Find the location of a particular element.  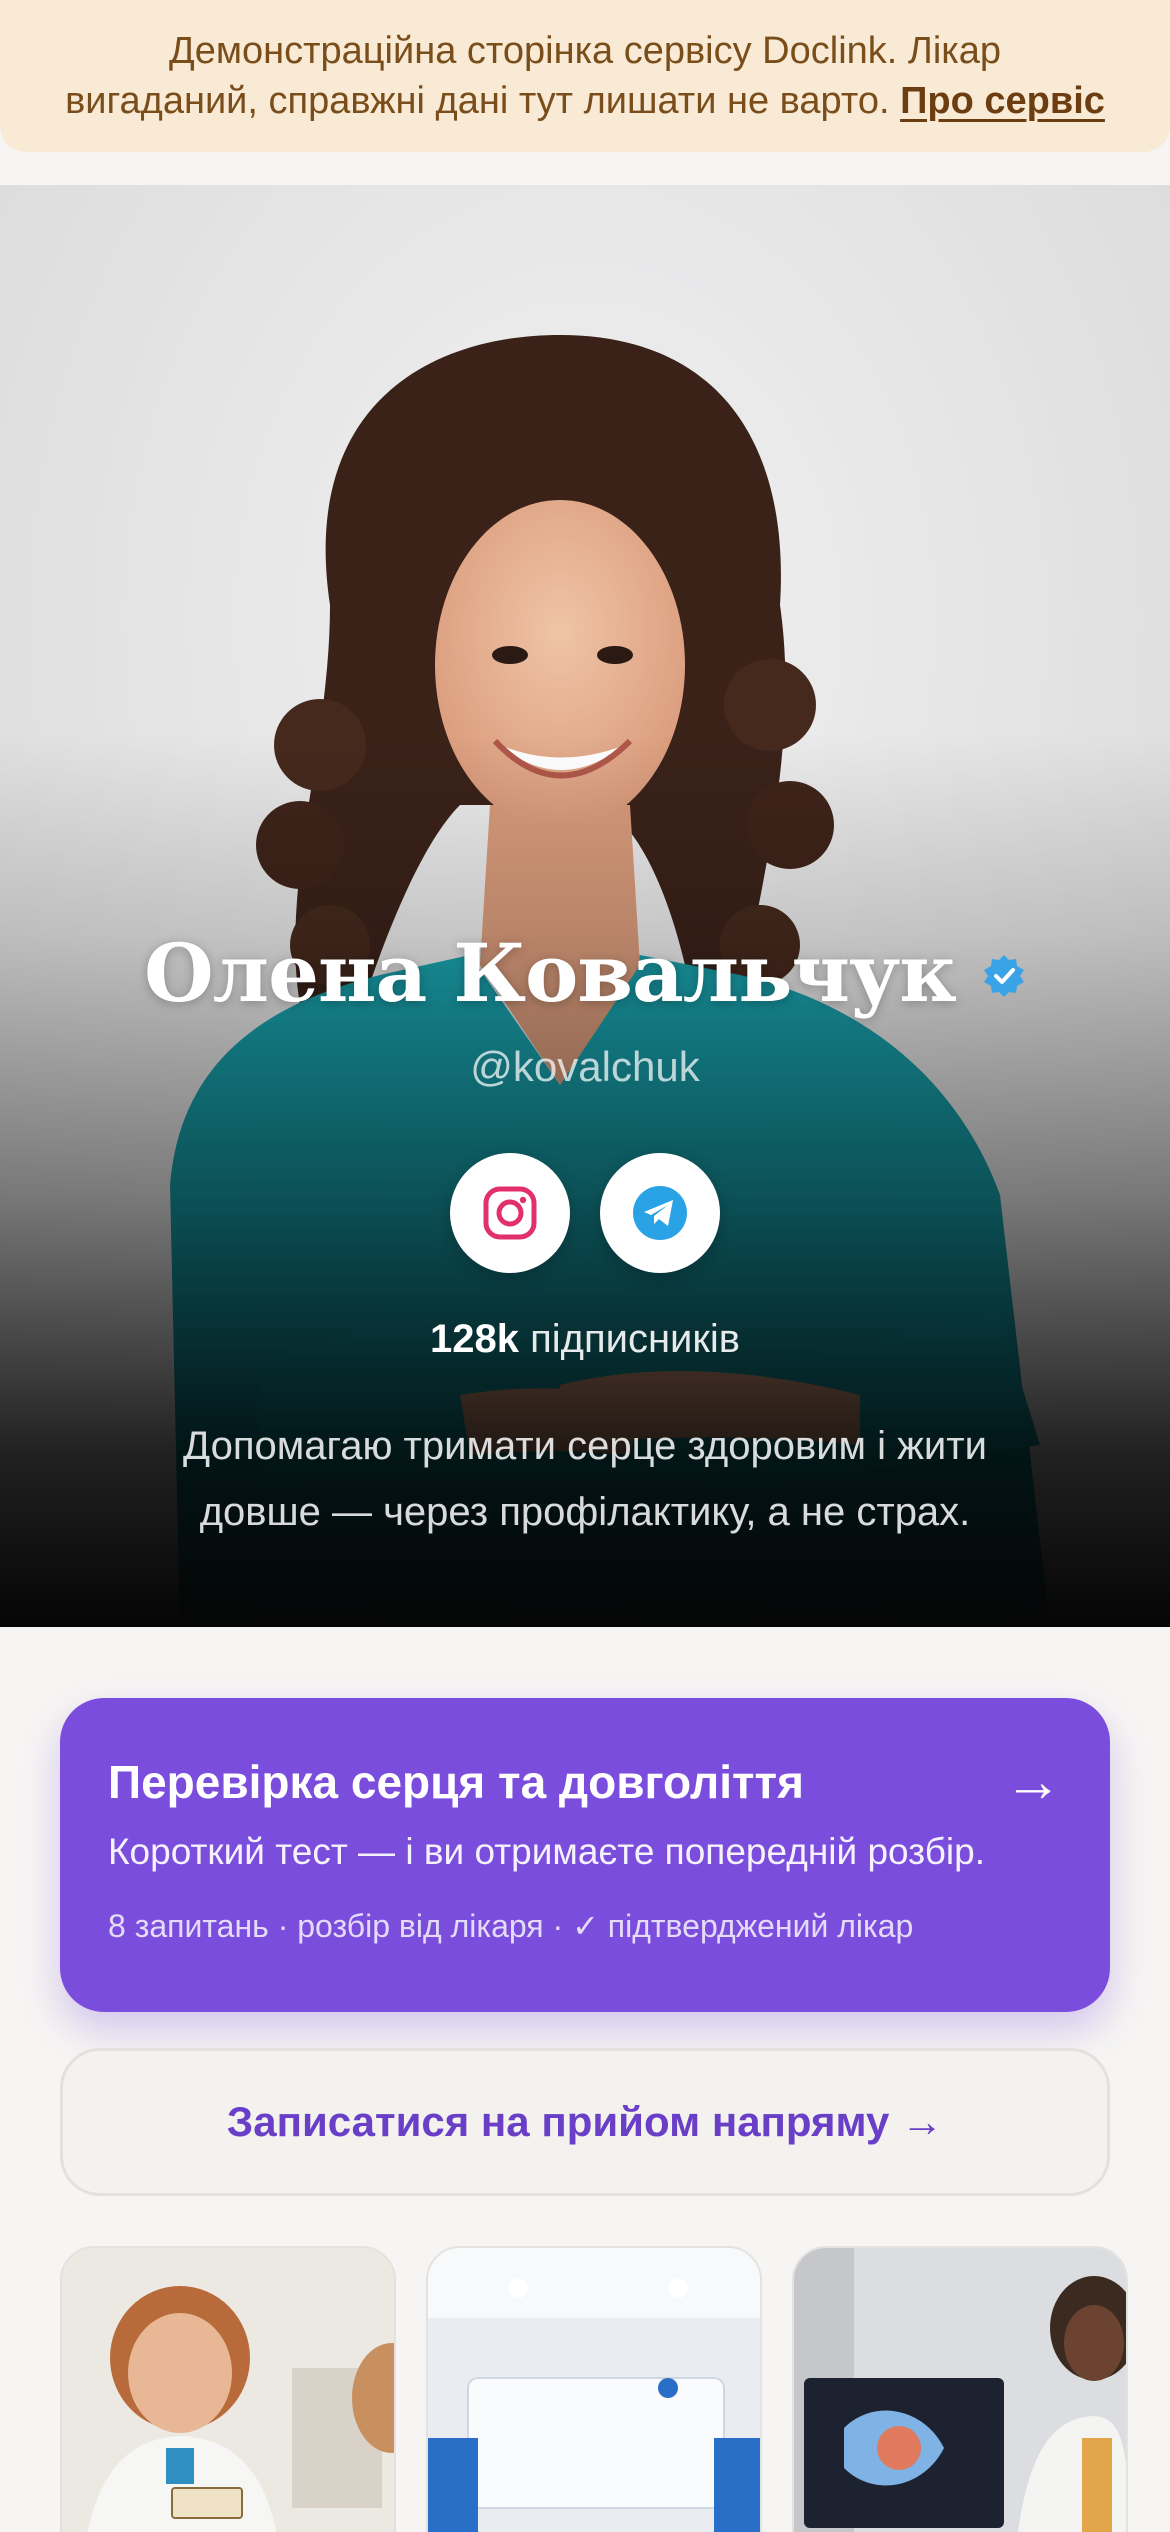

photo-gallery is located at coordinates (615, 2389).